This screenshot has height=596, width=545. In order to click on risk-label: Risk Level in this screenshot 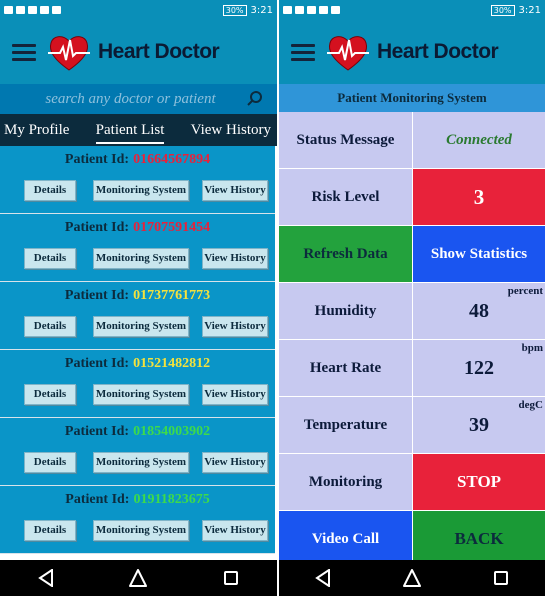, I will do `click(345, 197)`.